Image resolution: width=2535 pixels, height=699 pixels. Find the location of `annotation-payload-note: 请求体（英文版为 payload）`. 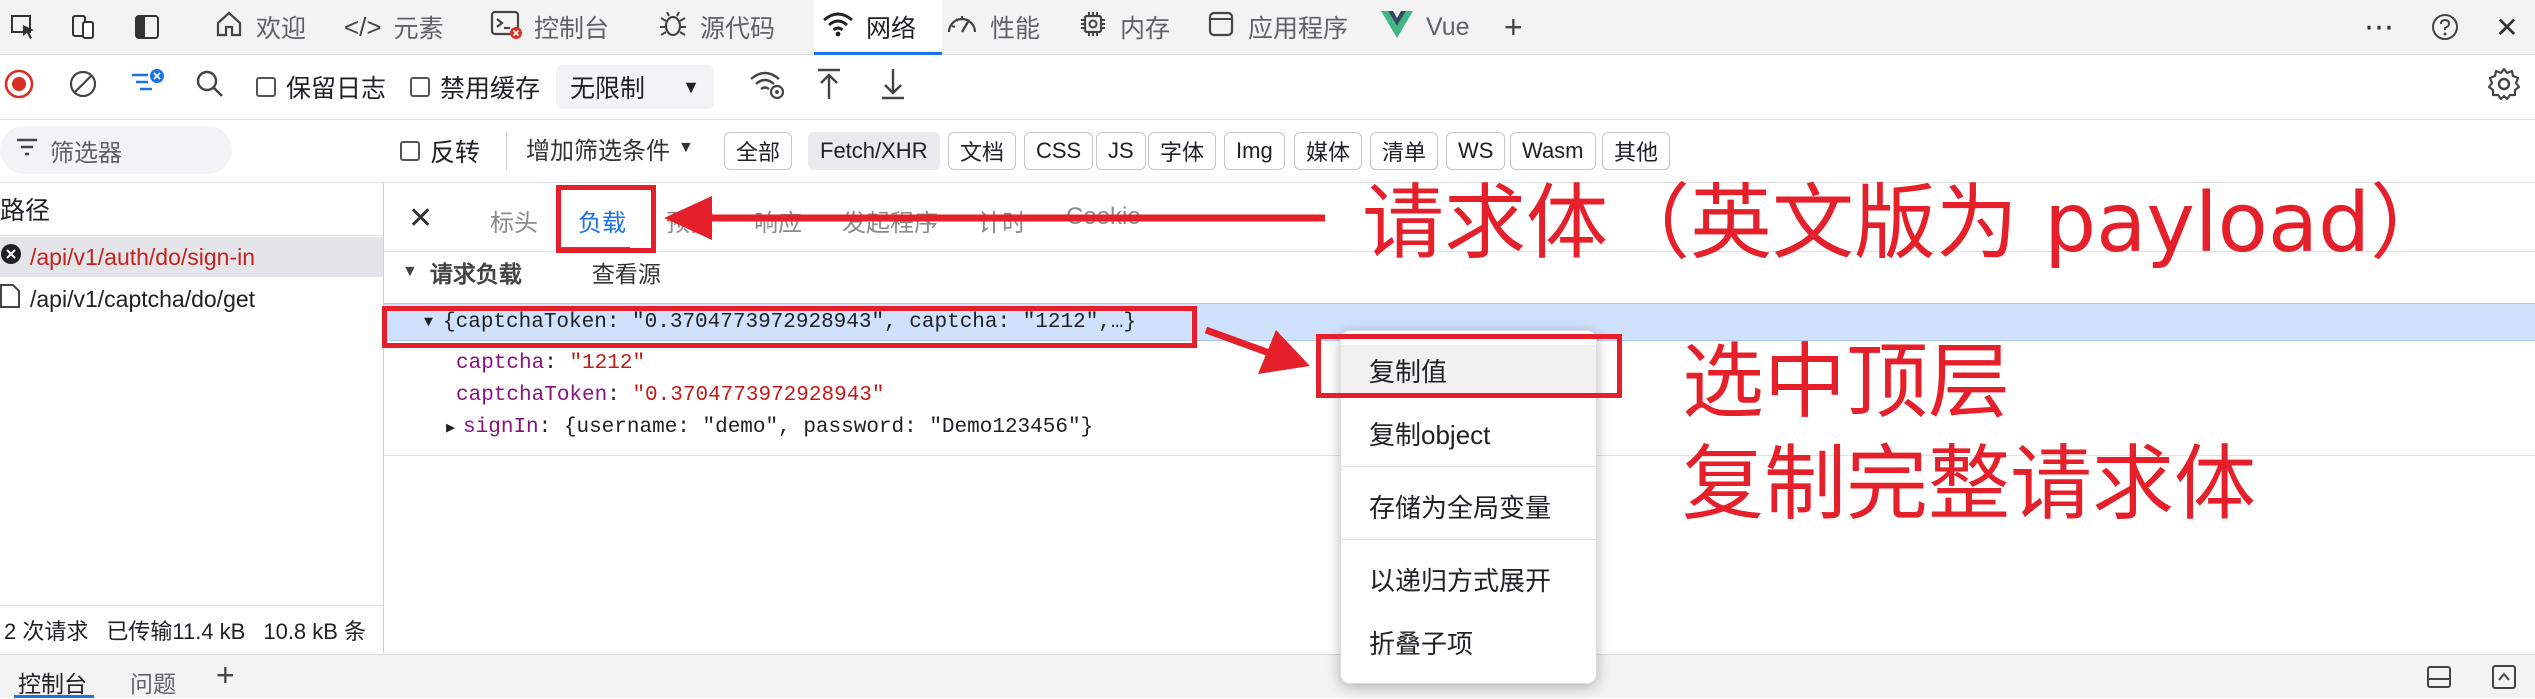

annotation-payload-note: 请求体（英文版为 payload） is located at coordinates (1907, 223).